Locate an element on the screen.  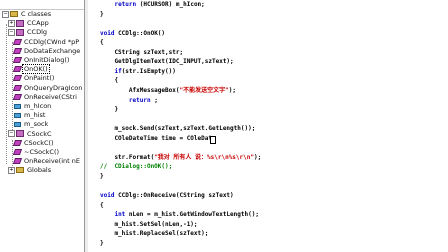
code-line: return (HCURSOR) m_hIcon; is located at coordinates (152, 5).